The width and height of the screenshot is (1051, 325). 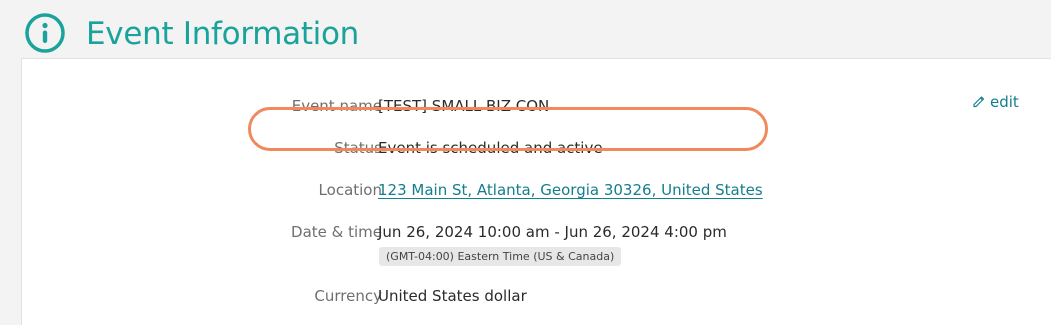 I want to click on info-icon, so click(x=45, y=33).